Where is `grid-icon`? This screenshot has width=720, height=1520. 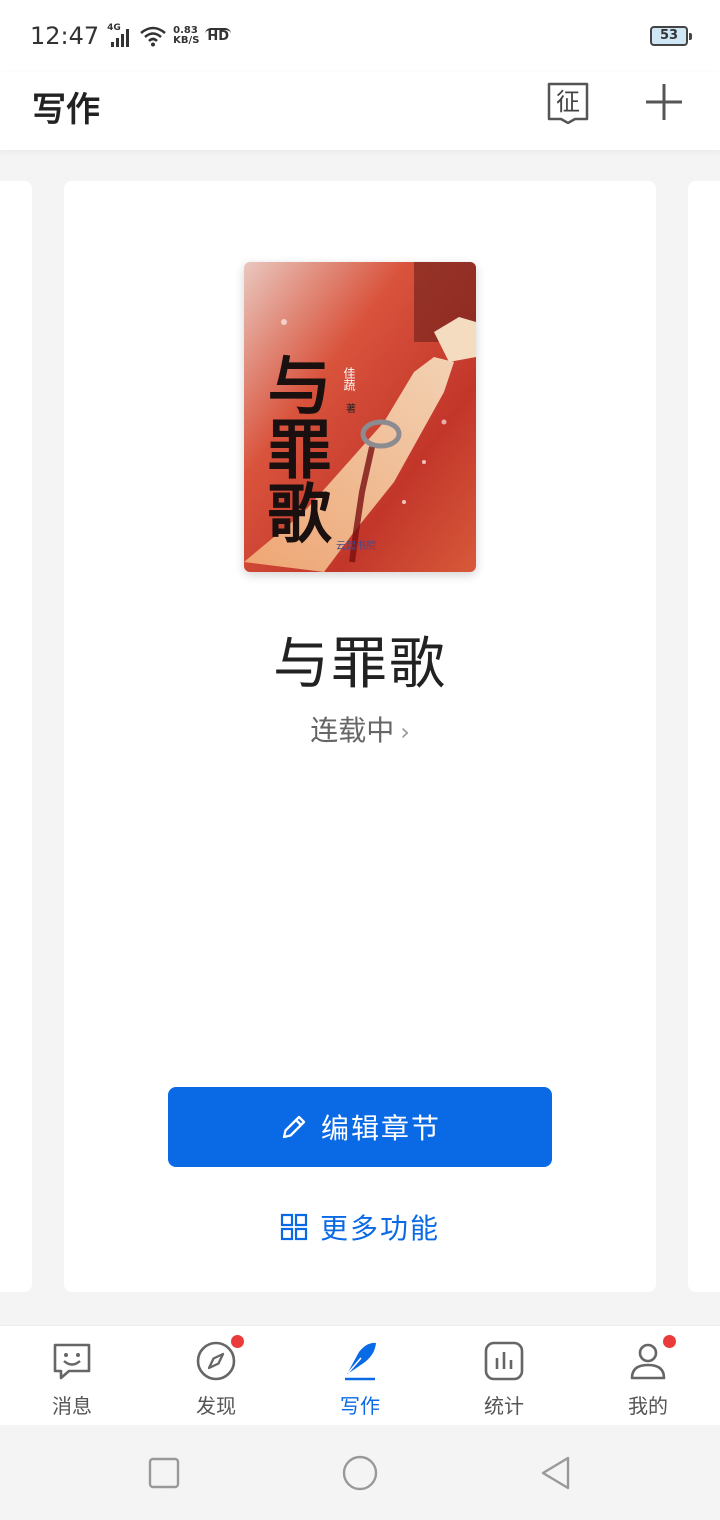
grid-icon is located at coordinates (294, 1227).